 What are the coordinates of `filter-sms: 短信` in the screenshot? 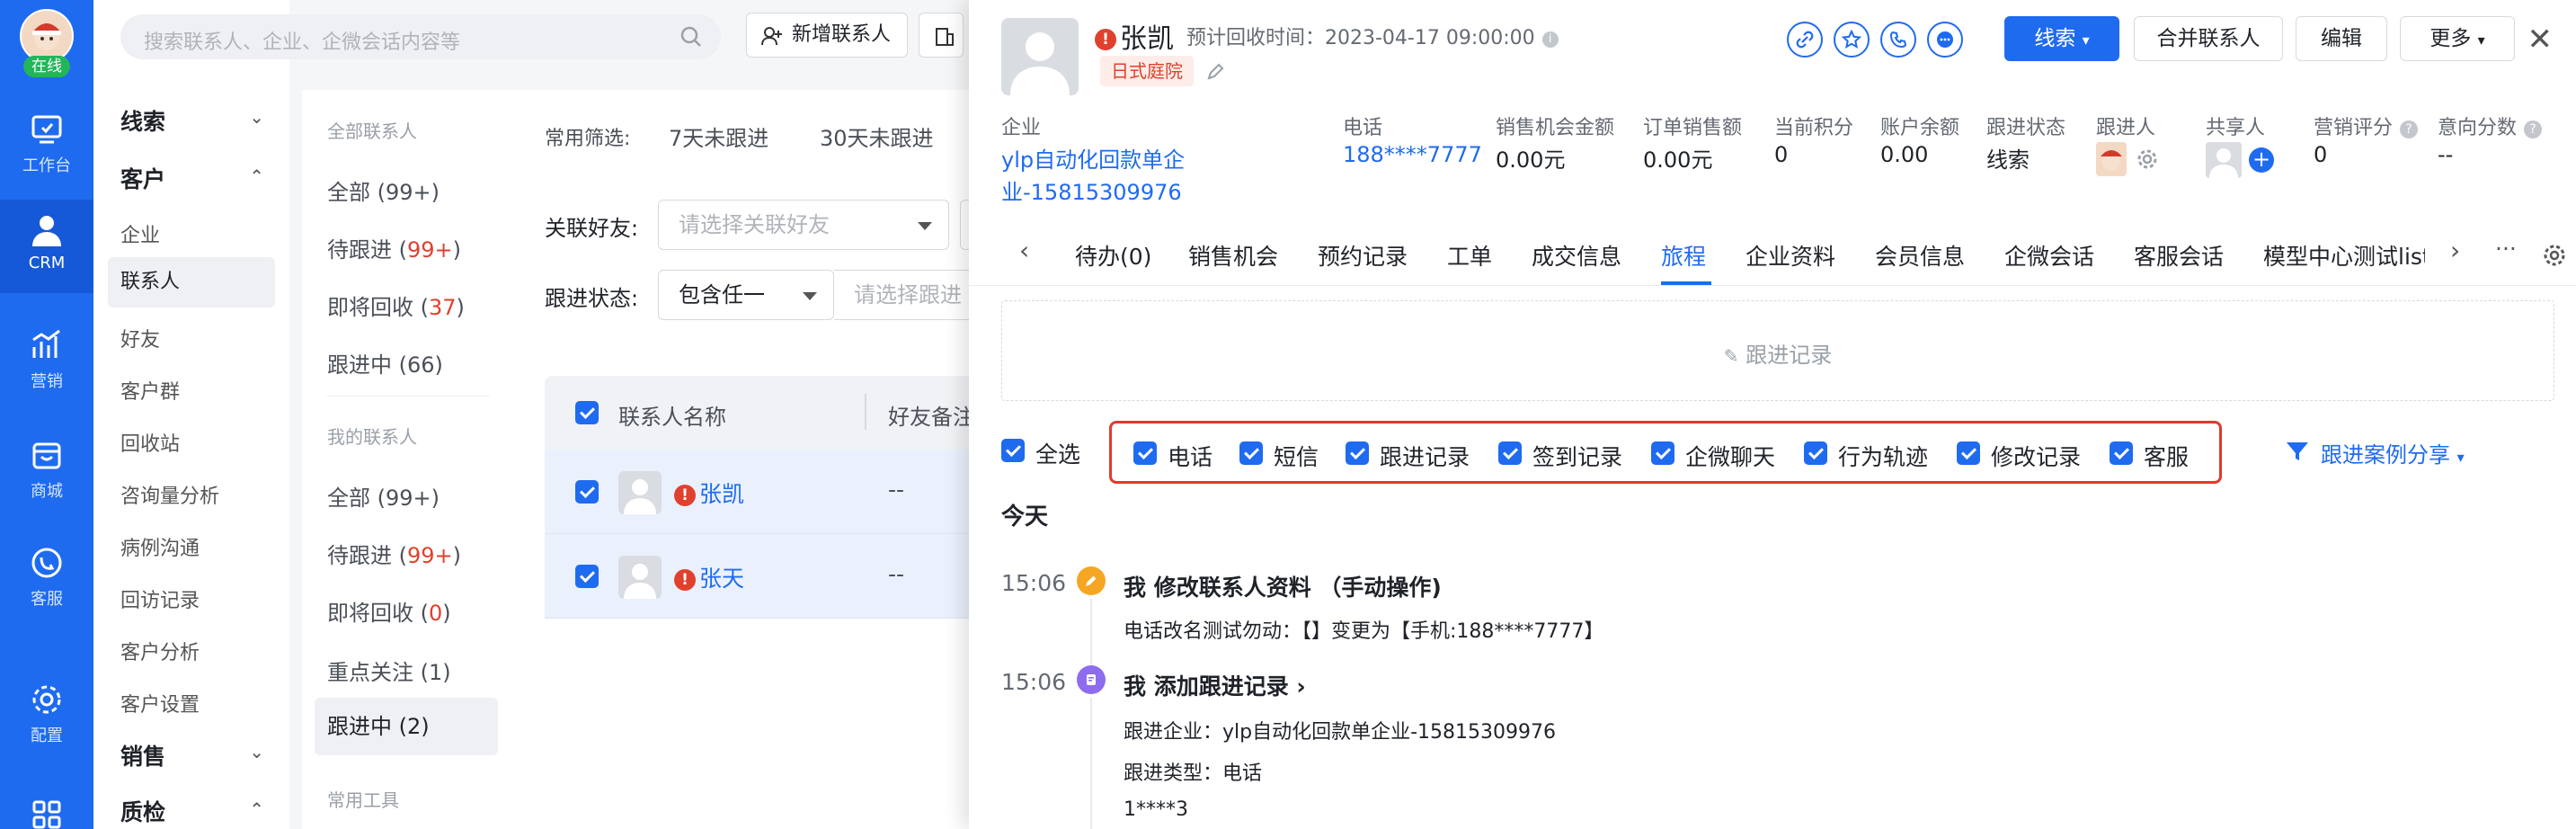 It's located at (1279, 456).